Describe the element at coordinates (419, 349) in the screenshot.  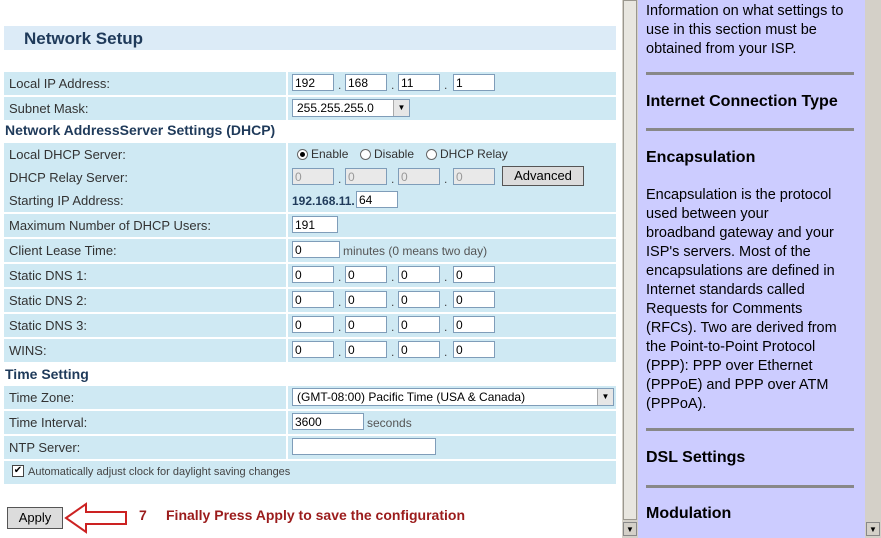
I see `wins-octet-3: 0` at that location.